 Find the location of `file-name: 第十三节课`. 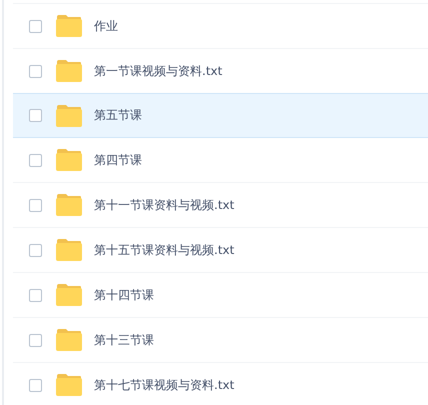

file-name: 第十三节课 is located at coordinates (124, 340).